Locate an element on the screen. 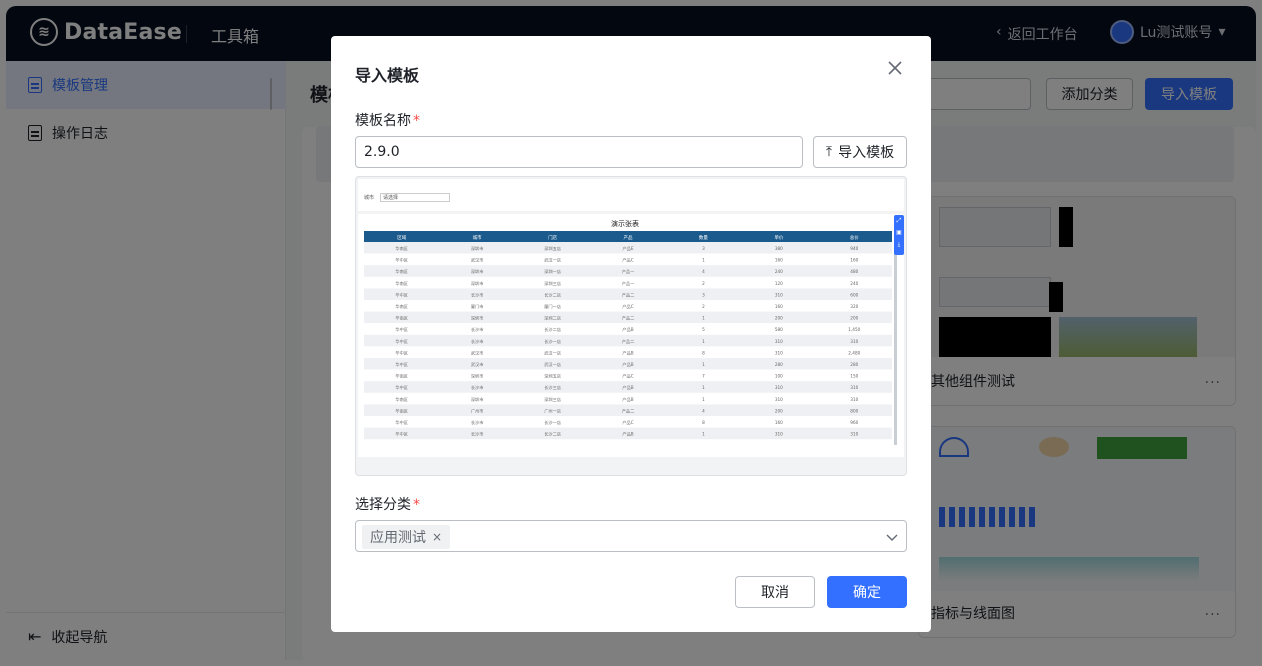 The image size is (1262, 666). input-value: 2.9.0 is located at coordinates (382, 152).